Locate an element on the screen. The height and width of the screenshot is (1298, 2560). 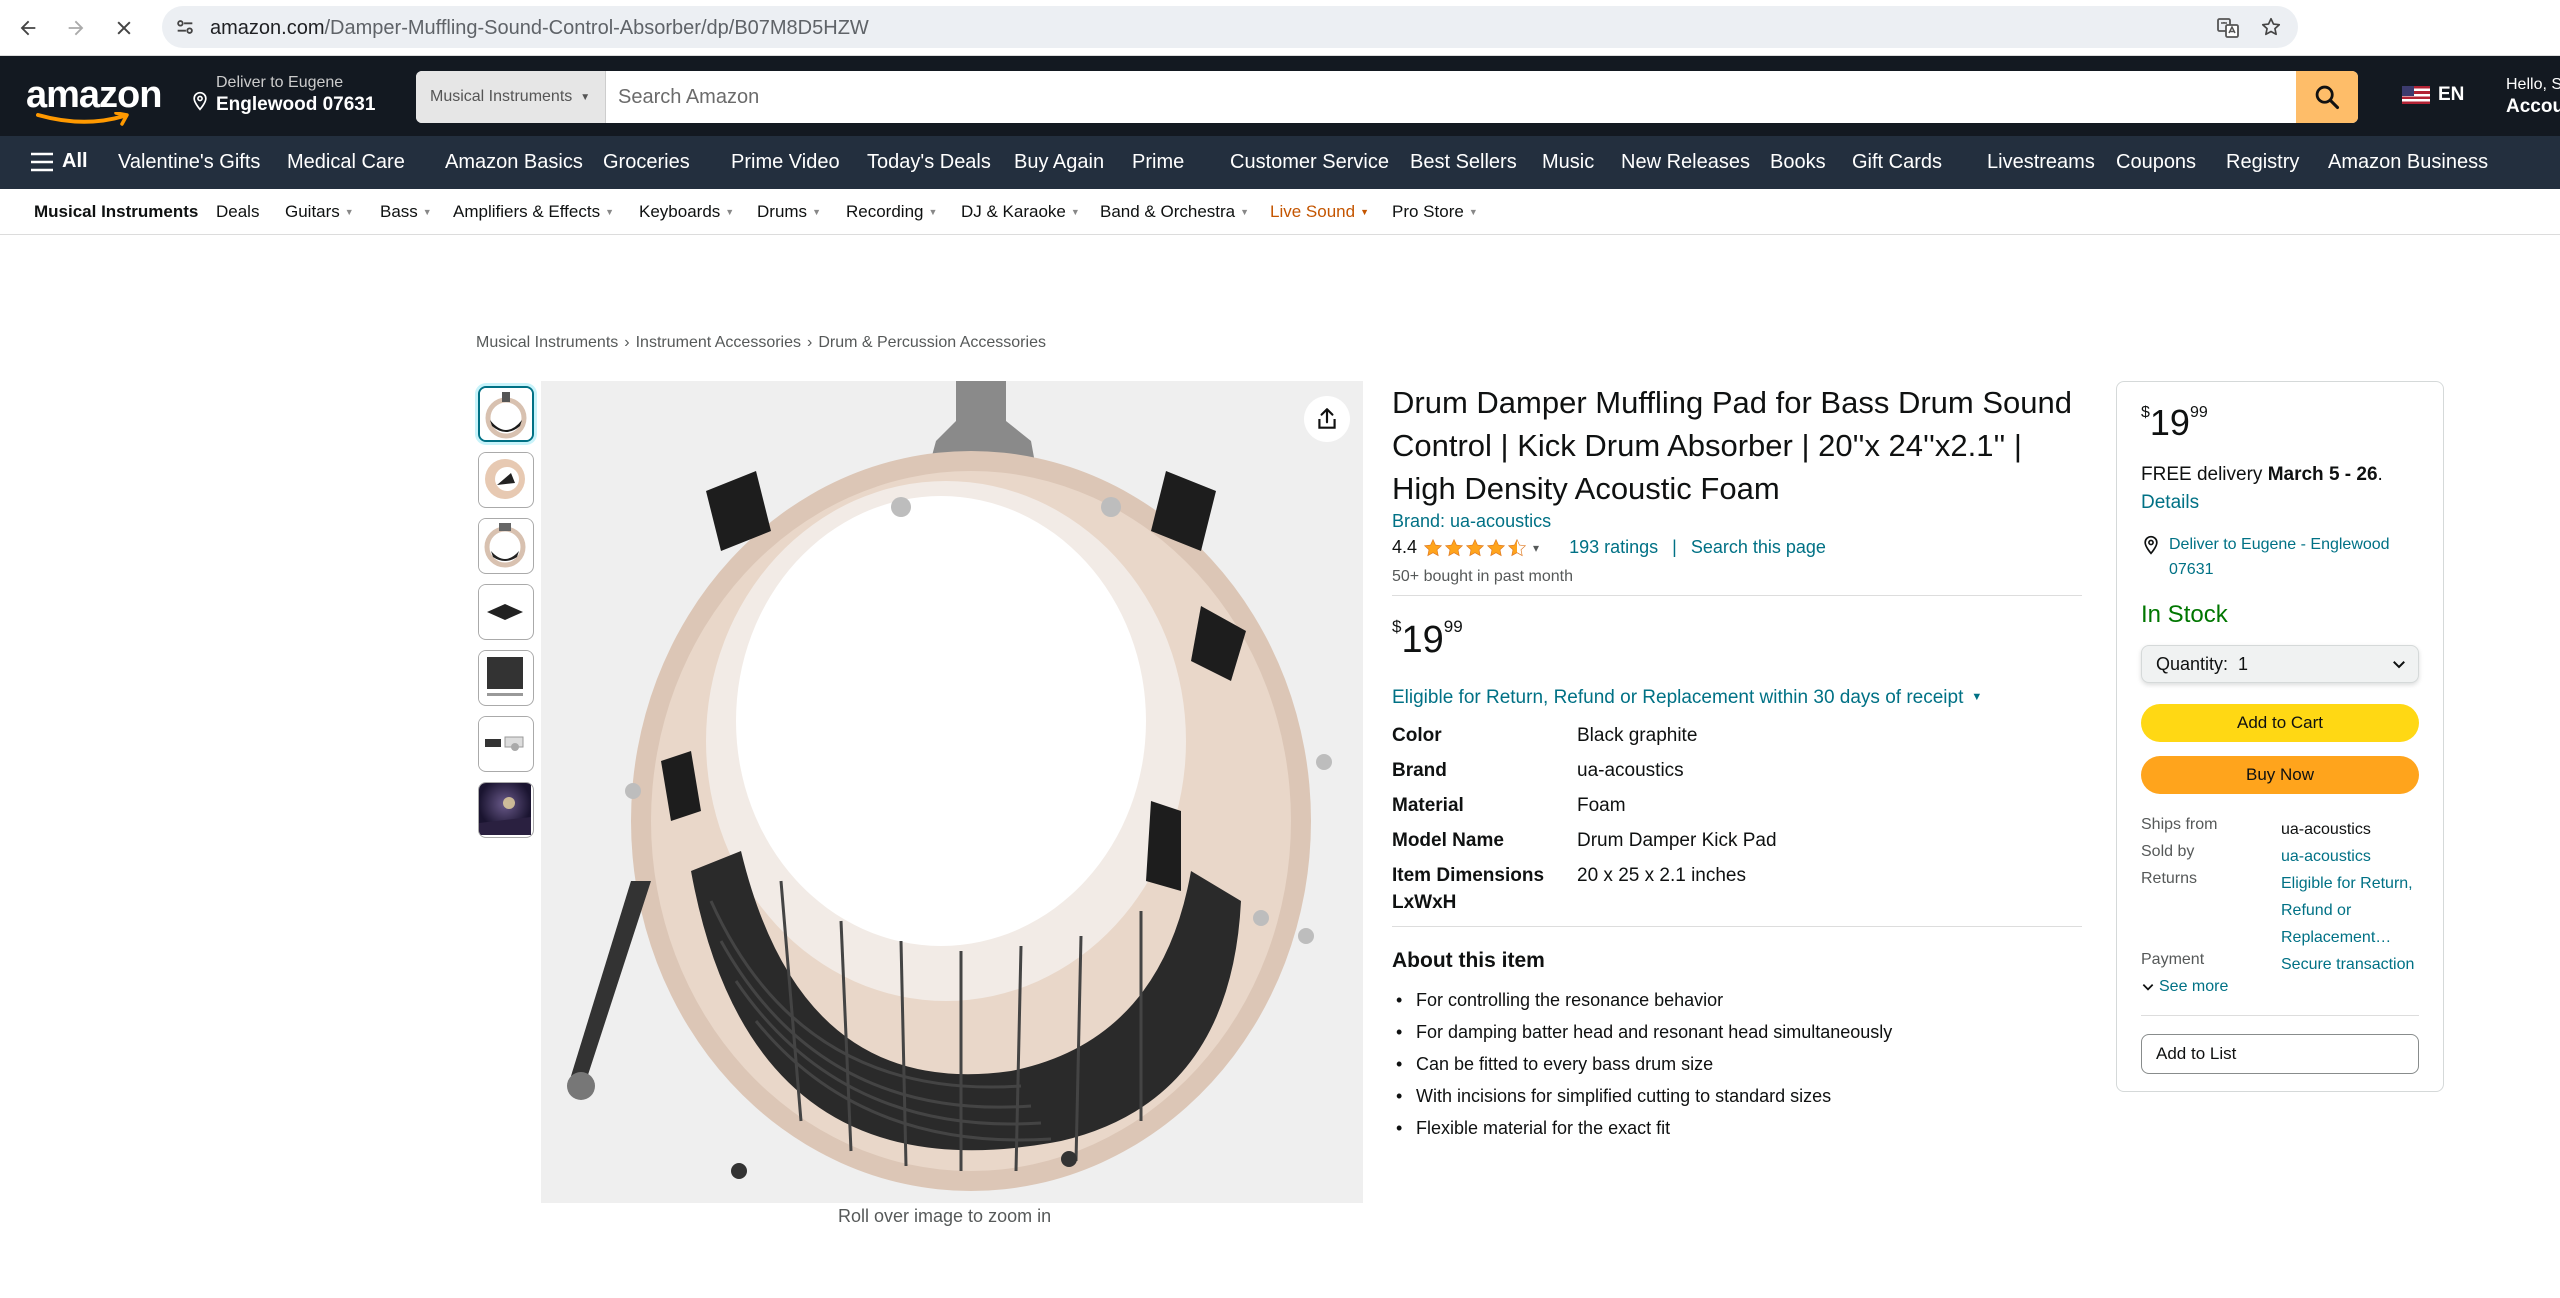
delivery-suffix: . is located at coordinates (2380, 474).